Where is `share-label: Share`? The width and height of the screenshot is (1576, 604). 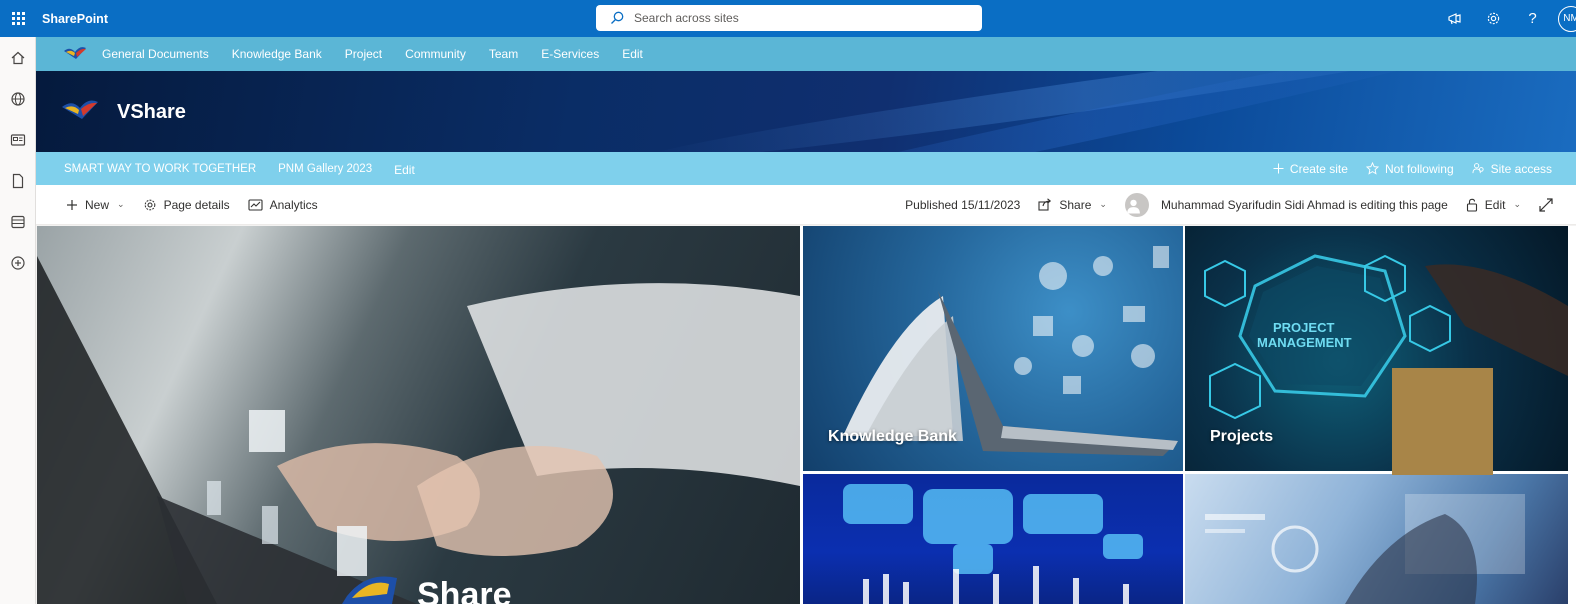 share-label: Share is located at coordinates (1075, 204).